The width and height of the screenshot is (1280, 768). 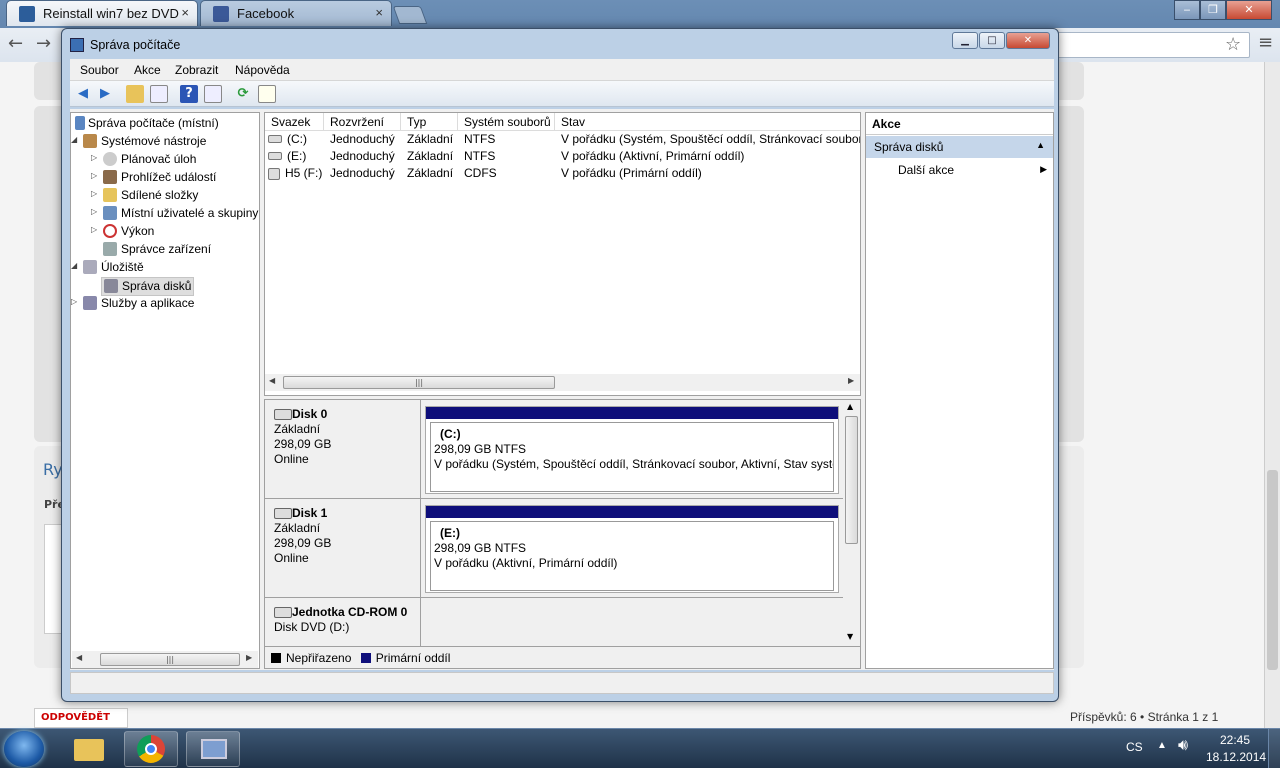 What do you see at coordinates (1272, 570) in the screenshot?
I see `page-scrollbar-thumb` at bounding box center [1272, 570].